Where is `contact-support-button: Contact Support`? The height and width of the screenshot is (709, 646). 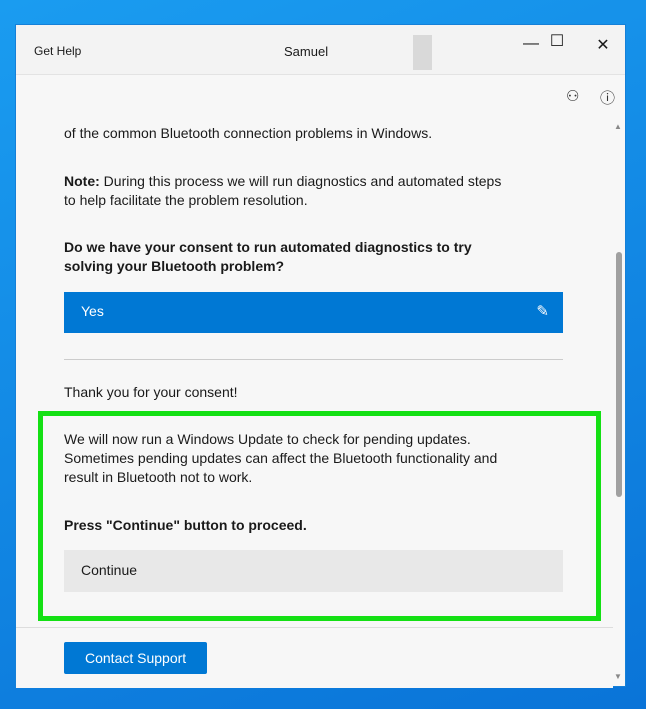
contact-support-button: Contact Support is located at coordinates (136, 658).